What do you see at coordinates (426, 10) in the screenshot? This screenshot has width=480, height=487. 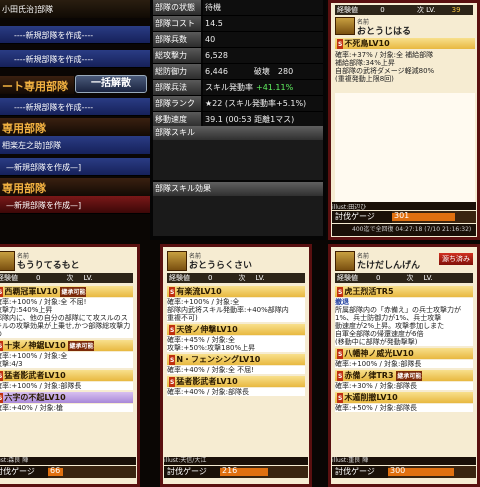 I see `next-label: 次 LV.` at bounding box center [426, 10].